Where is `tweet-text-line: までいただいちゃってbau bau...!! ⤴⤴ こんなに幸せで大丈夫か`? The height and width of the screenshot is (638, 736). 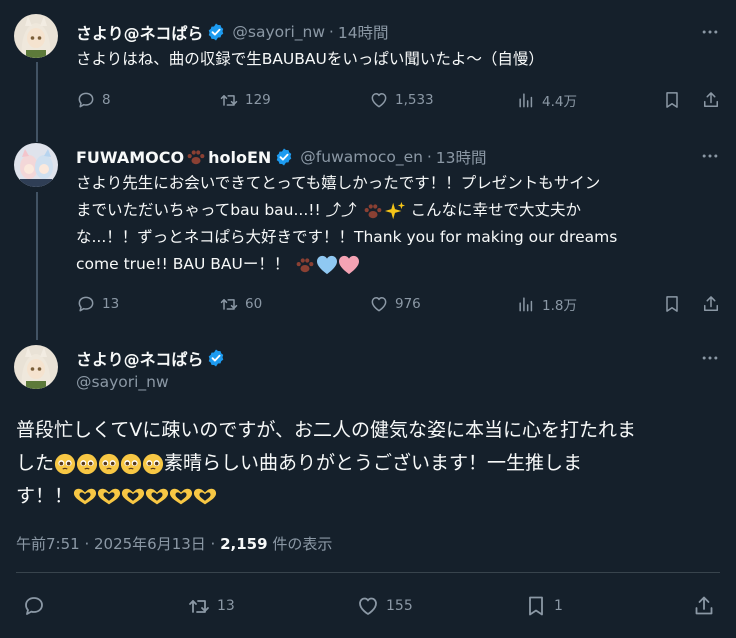
tweet-text-line: までいただいちゃってbau bau...!! ⤴⤴ こんなに幸せで大丈夫か is located at coordinates (401, 210).